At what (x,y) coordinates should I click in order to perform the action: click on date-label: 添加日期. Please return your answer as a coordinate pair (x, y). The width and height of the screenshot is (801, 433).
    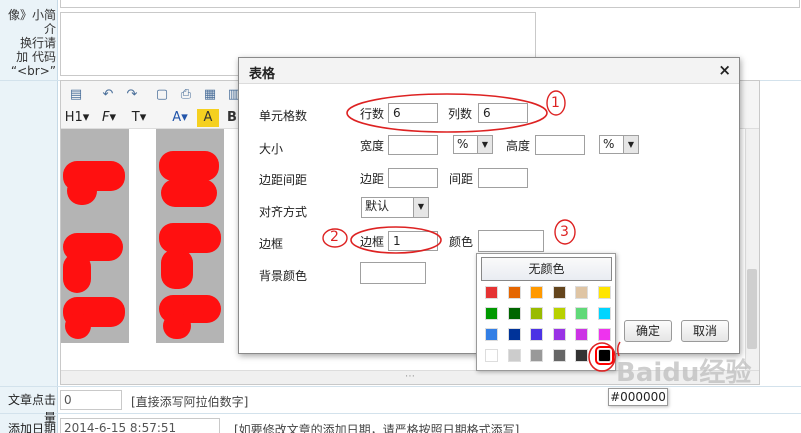
    Looking at the image, I should click on (31, 427).